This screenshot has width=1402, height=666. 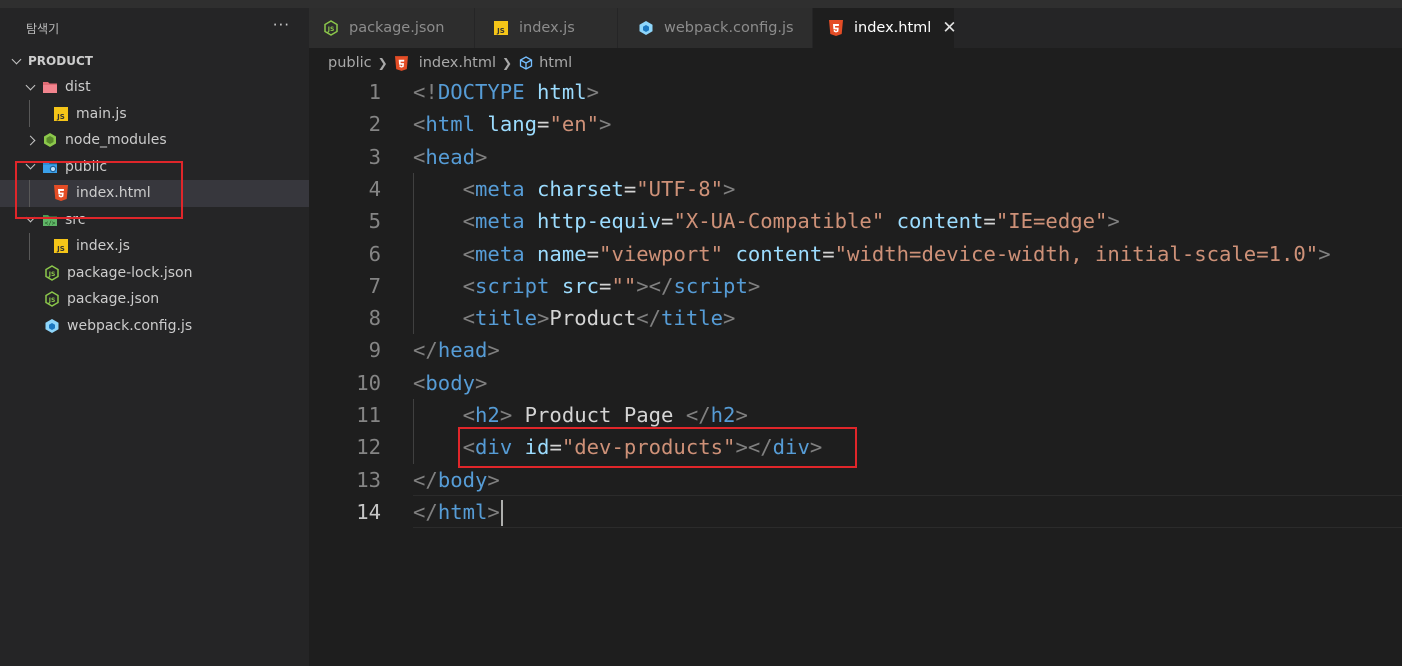 What do you see at coordinates (101, 113) in the screenshot?
I see `tree-item-label: main.js` at bounding box center [101, 113].